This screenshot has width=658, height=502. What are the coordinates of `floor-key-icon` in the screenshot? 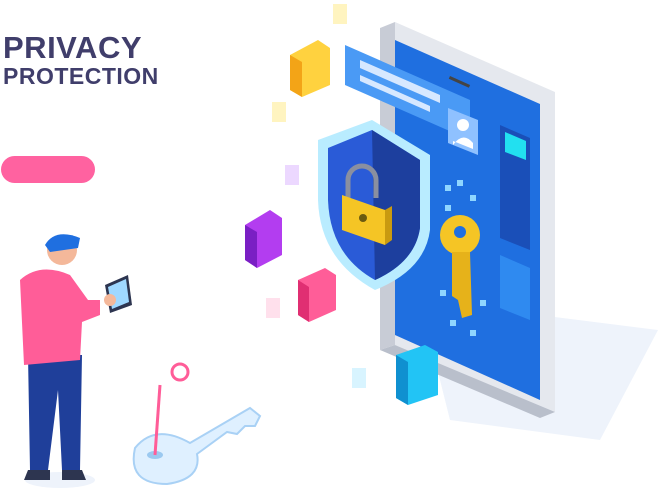 It's located at (197, 424).